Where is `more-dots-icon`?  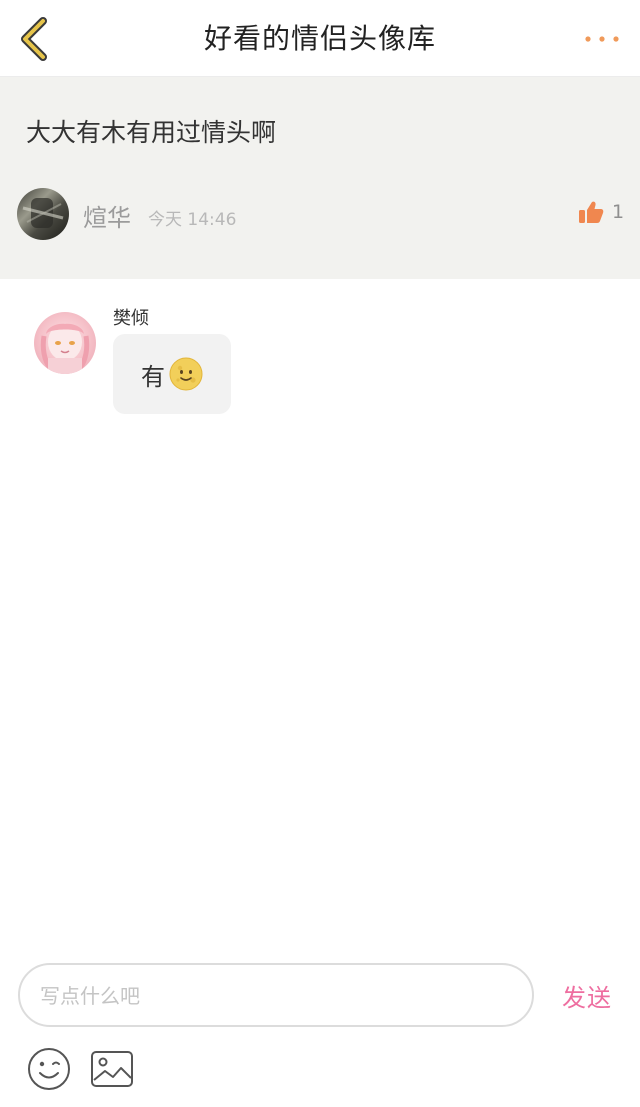 more-dots-icon is located at coordinates (602, 39).